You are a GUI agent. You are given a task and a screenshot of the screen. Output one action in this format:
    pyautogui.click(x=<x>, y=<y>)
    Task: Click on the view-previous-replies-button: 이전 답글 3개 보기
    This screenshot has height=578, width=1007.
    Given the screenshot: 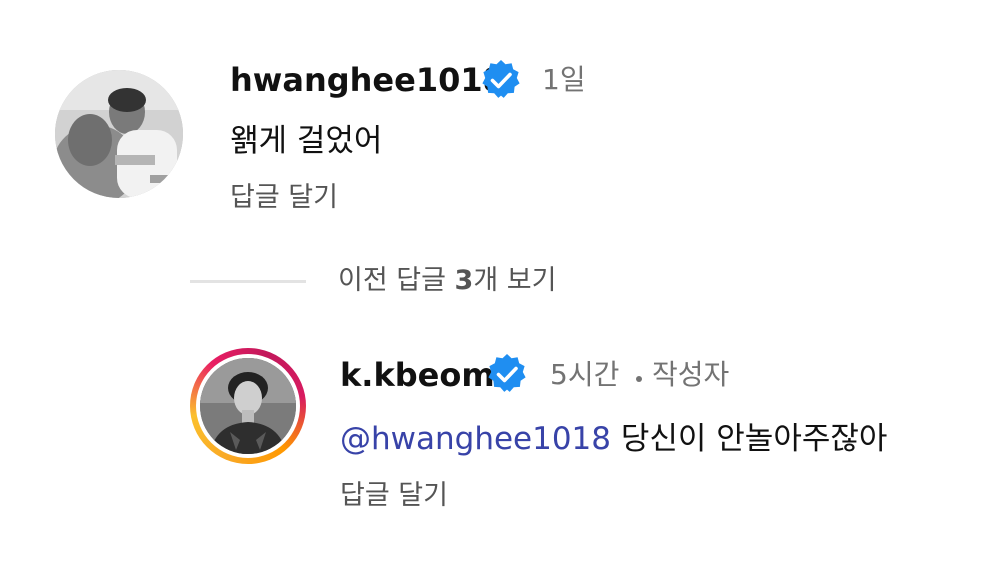 What is the action you would take?
    pyautogui.click(x=447, y=281)
    